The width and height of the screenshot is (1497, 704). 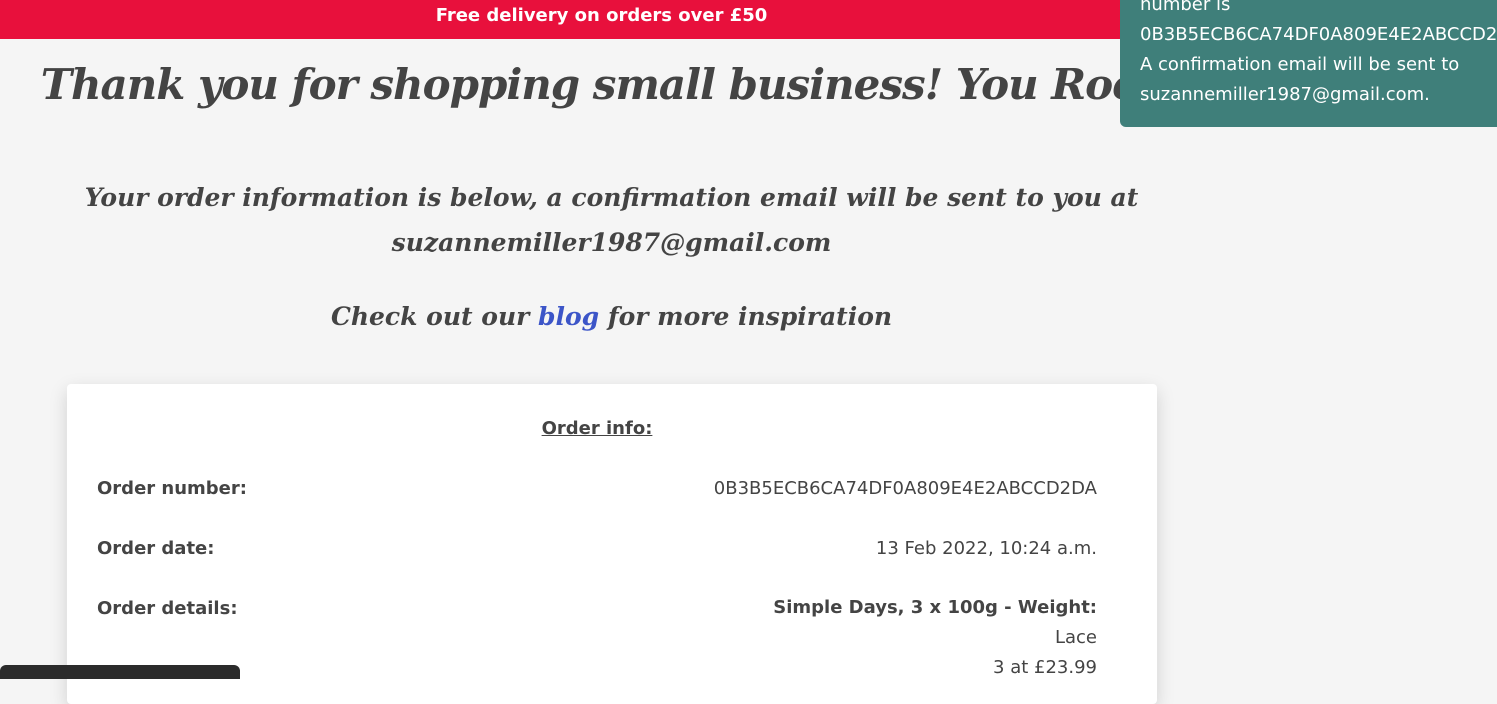 I want to click on blog-message: Check out our blog for more inspiration, so click(x=611, y=316).